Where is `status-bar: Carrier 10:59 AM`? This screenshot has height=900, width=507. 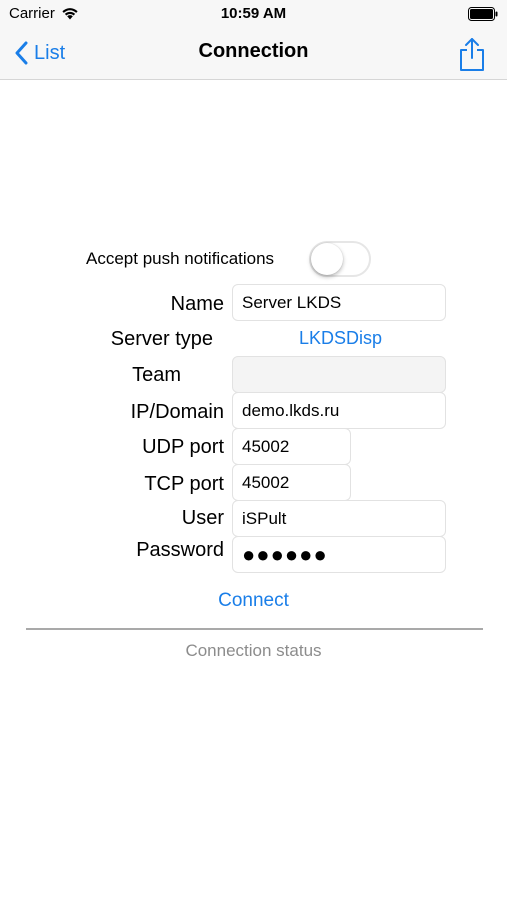 status-bar: Carrier 10:59 AM is located at coordinates (253, 14).